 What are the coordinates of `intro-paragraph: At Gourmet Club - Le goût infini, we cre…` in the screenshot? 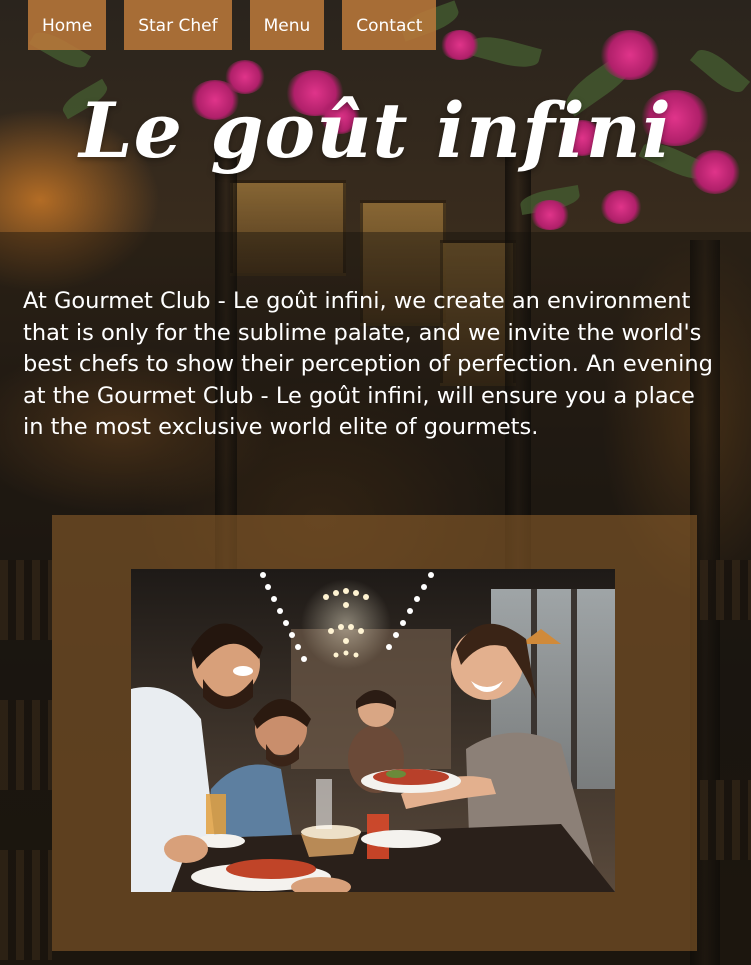 It's located at (368, 364).